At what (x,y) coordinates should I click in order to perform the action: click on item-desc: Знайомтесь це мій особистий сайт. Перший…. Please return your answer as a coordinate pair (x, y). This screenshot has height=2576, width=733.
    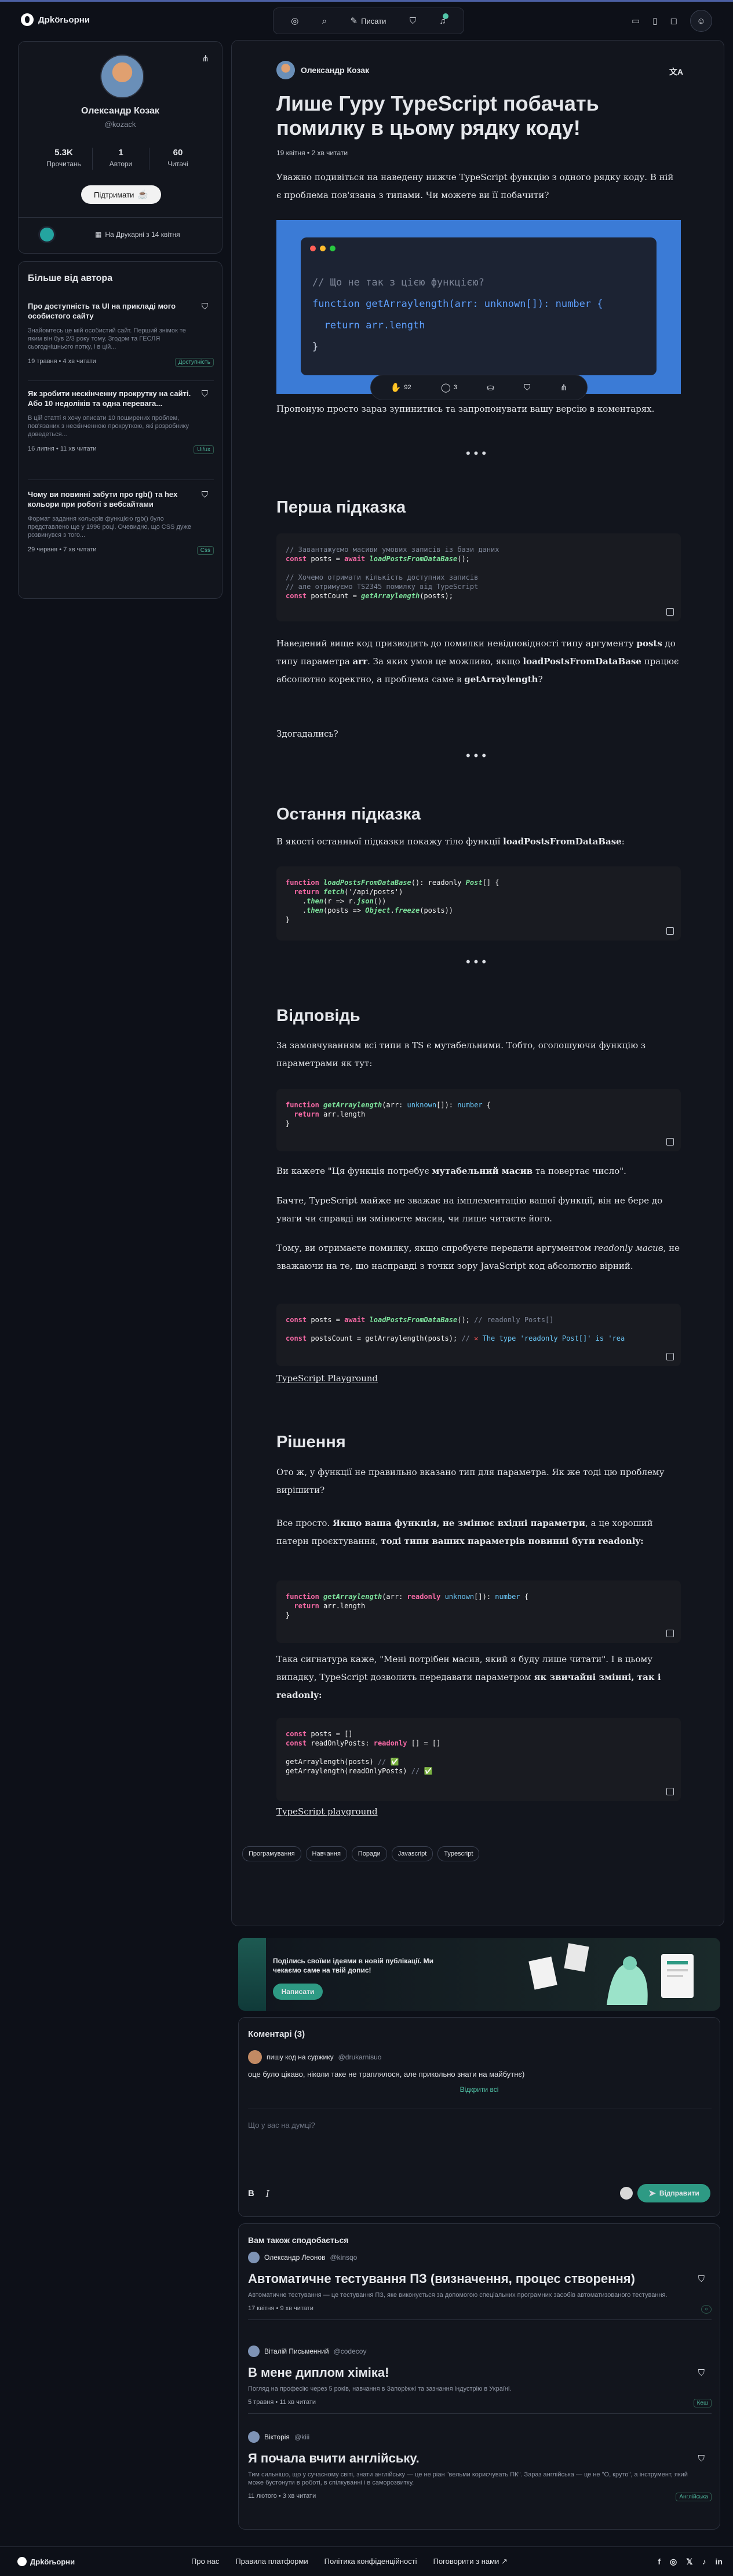
    Looking at the image, I should click on (107, 338).